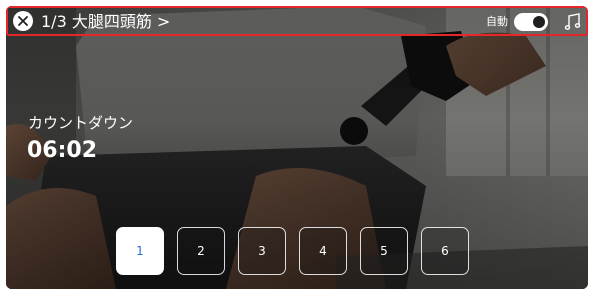 The height and width of the screenshot is (295, 594). I want to click on close-icon, so click(23, 21).